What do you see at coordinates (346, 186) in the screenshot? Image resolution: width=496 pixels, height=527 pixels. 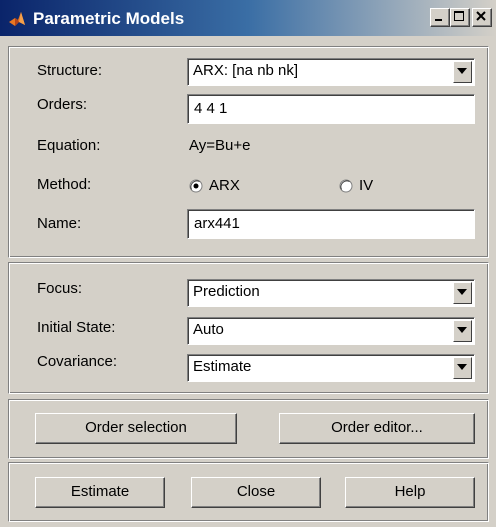 I see `radio-iv-icon` at bounding box center [346, 186].